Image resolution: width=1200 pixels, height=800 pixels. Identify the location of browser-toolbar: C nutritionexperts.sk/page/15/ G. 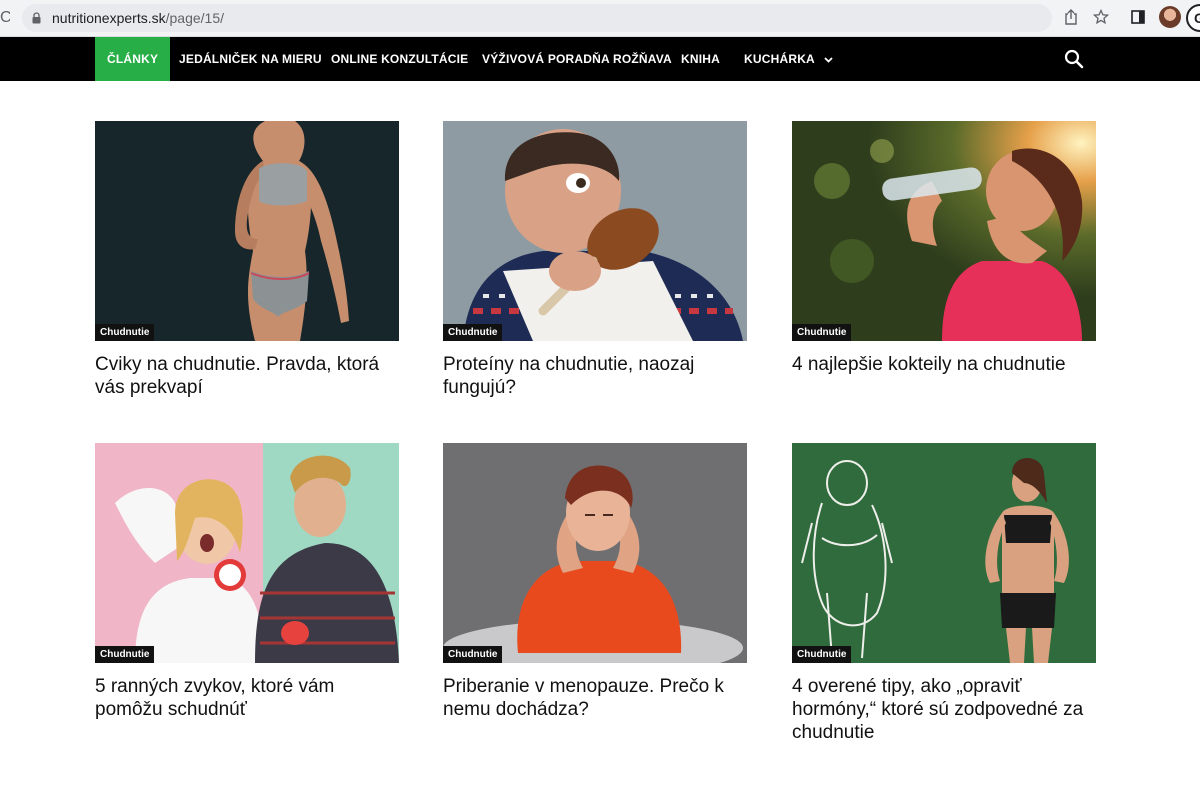
(600, 18).